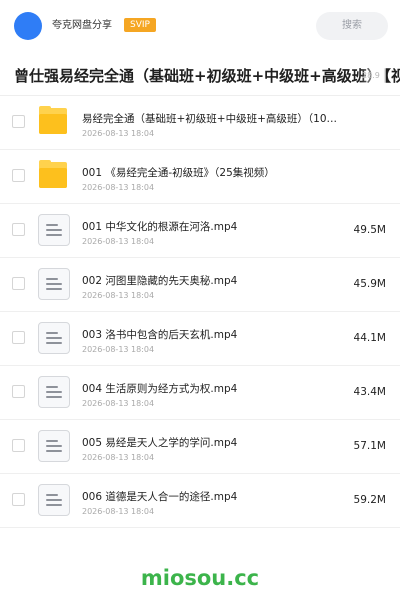 This screenshot has height=600, width=400. I want to click on file-name: 003 洛书中包含的后天玄机.mp4, so click(160, 335).